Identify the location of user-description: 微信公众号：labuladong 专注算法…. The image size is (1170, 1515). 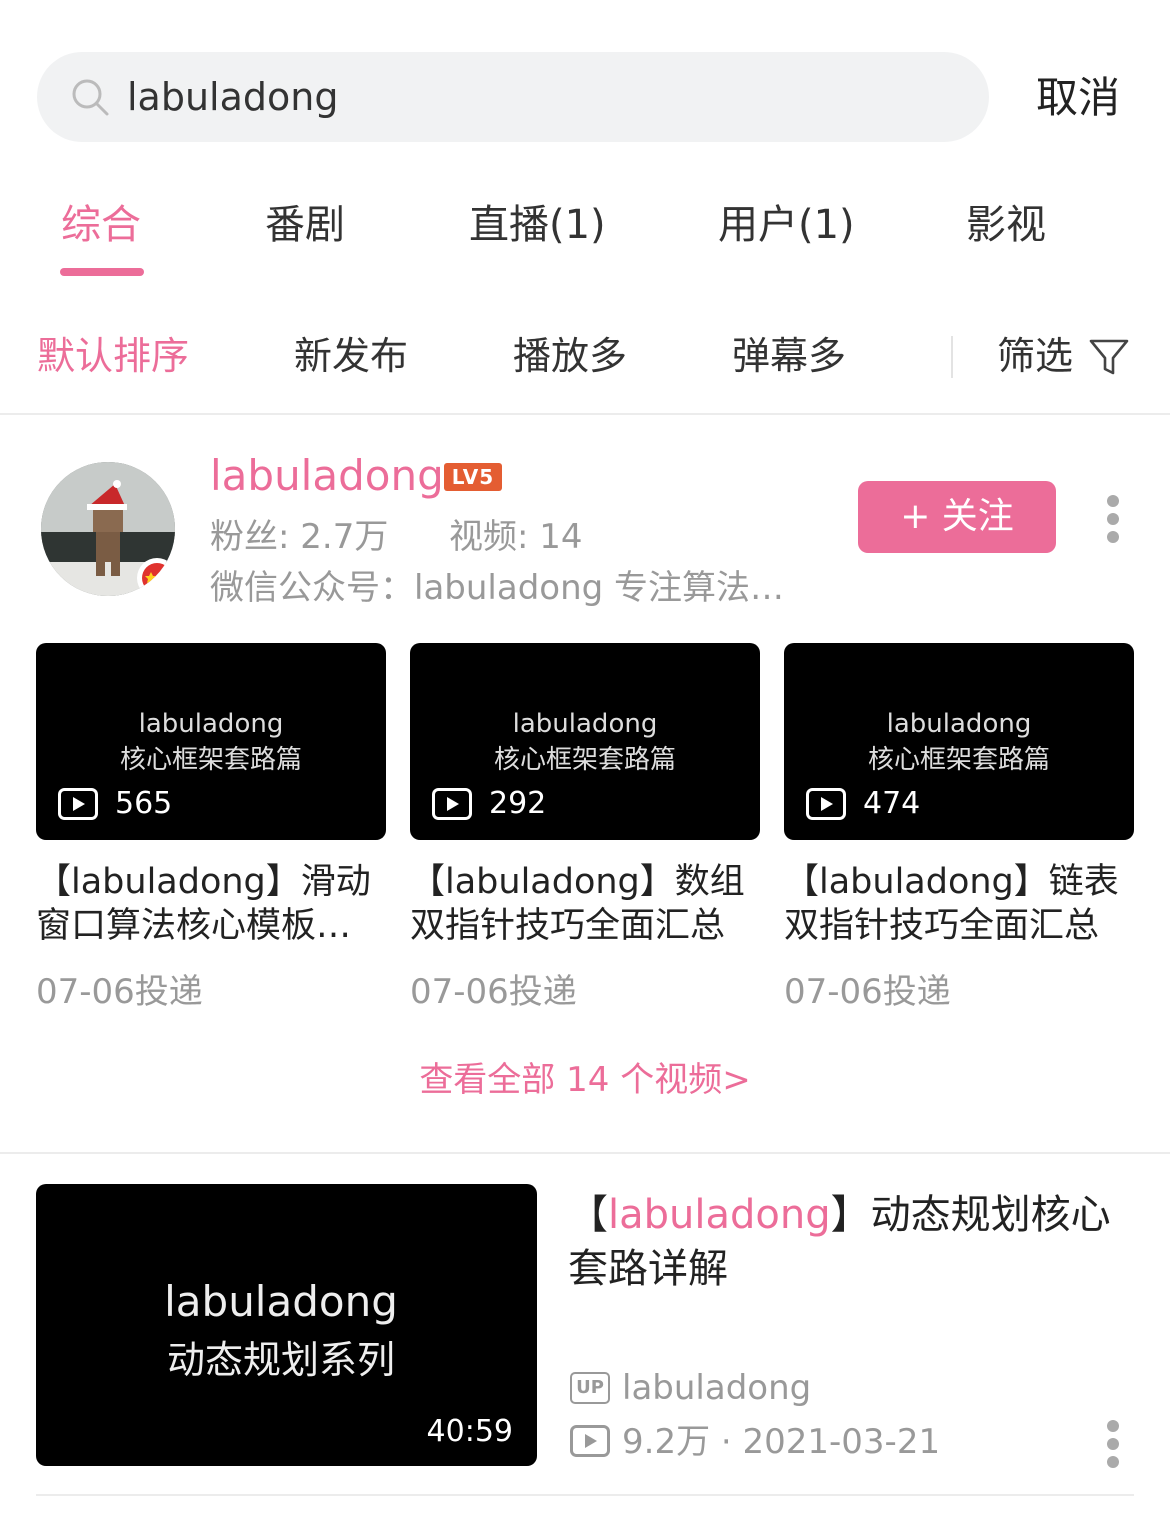
(497, 588).